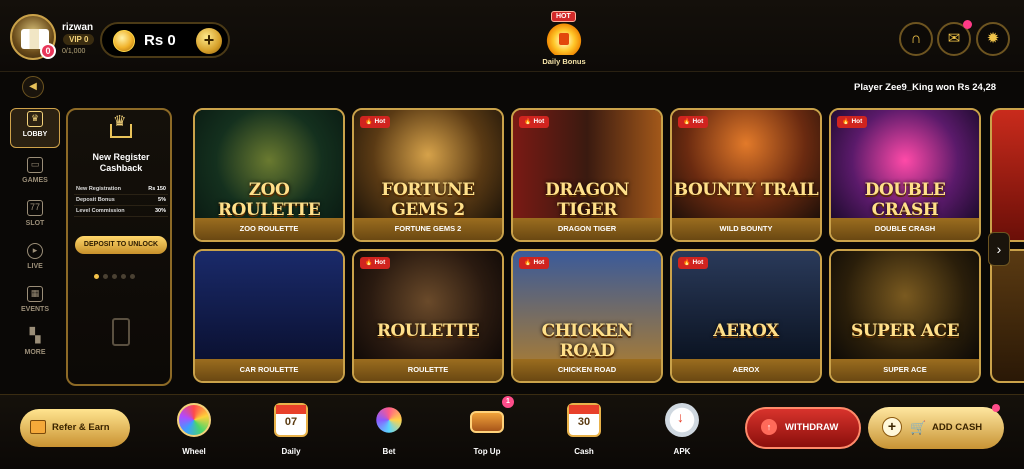 The width and height of the screenshot is (1024, 469). I want to click on bottom-nav-label: APK, so click(682, 451).